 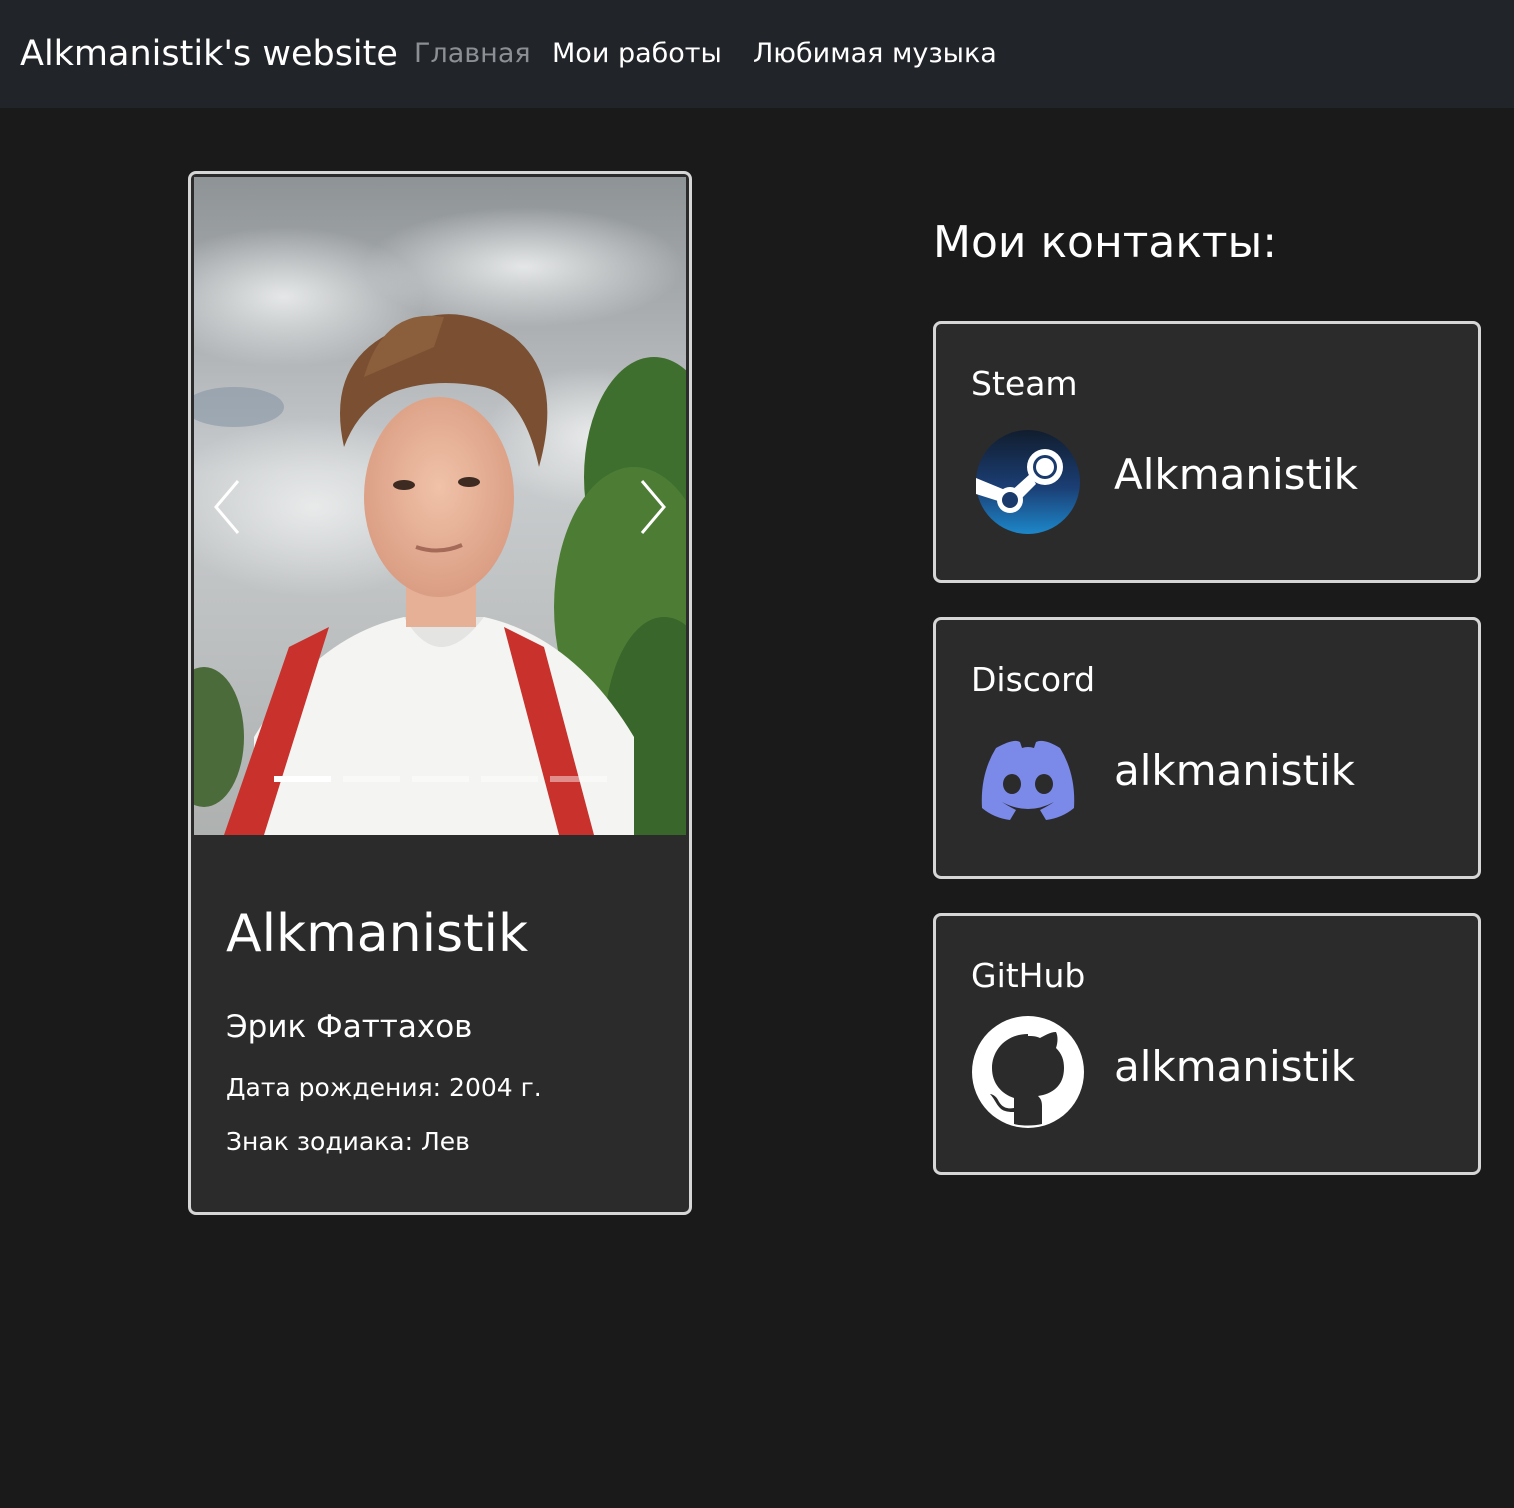 What do you see at coordinates (1028, 778) in the screenshot?
I see `discord-icon` at bounding box center [1028, 778].